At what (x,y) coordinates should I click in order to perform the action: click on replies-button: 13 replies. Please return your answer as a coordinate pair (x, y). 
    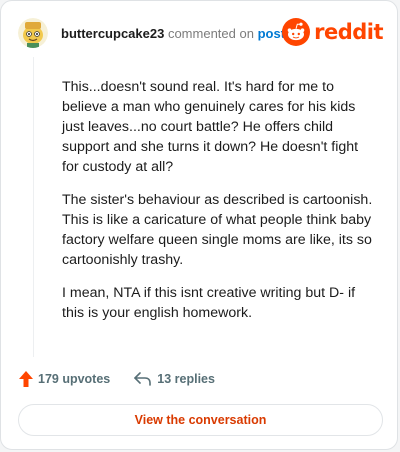
    Looking at the image, I should click on (174, 379).